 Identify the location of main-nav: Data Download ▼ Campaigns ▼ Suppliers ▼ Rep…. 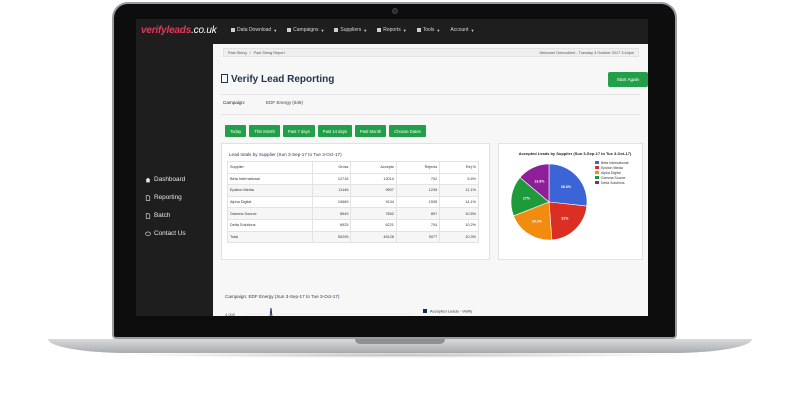
(352, 30).